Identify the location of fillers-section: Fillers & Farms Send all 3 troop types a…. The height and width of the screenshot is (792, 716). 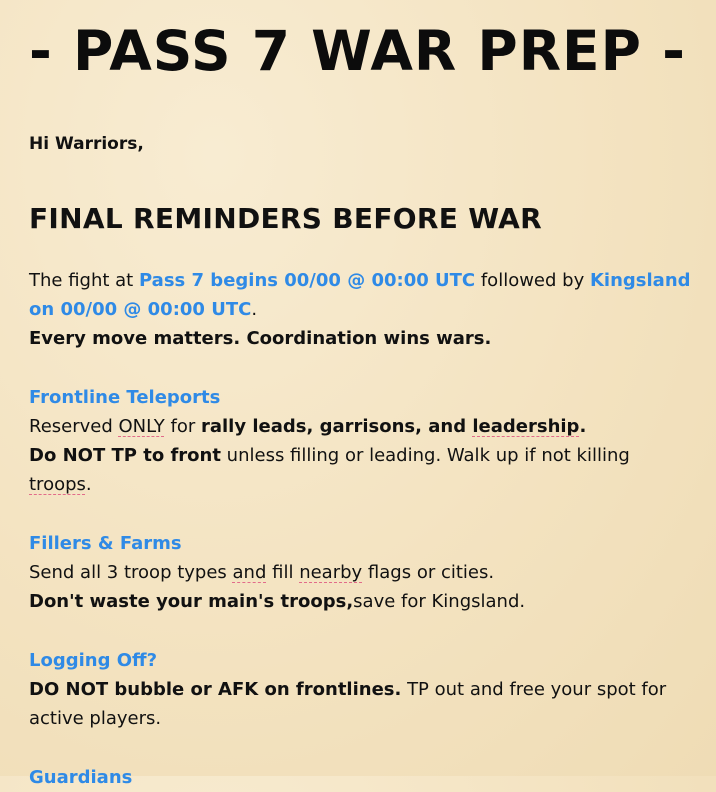
(360, 572).